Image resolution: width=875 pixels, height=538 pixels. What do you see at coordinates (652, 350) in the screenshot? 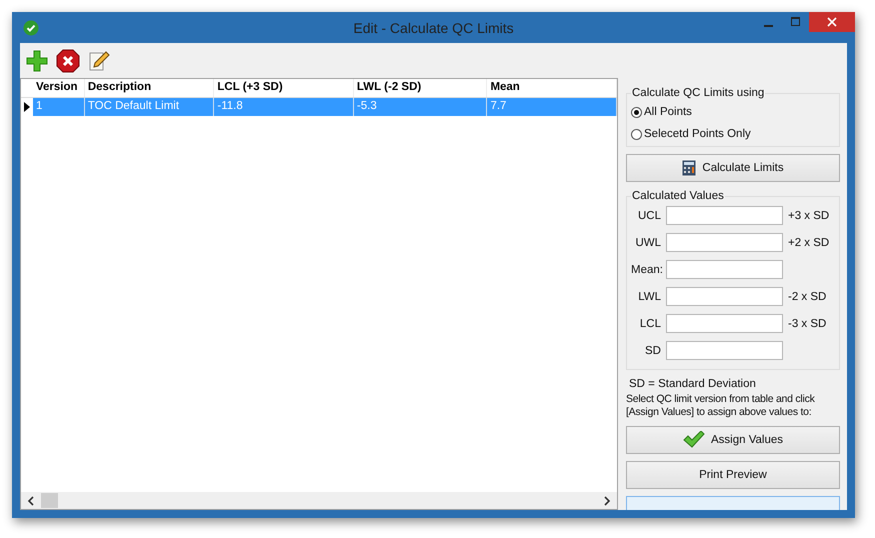
I see `field-label: SD` at bounding box center [652, 350].